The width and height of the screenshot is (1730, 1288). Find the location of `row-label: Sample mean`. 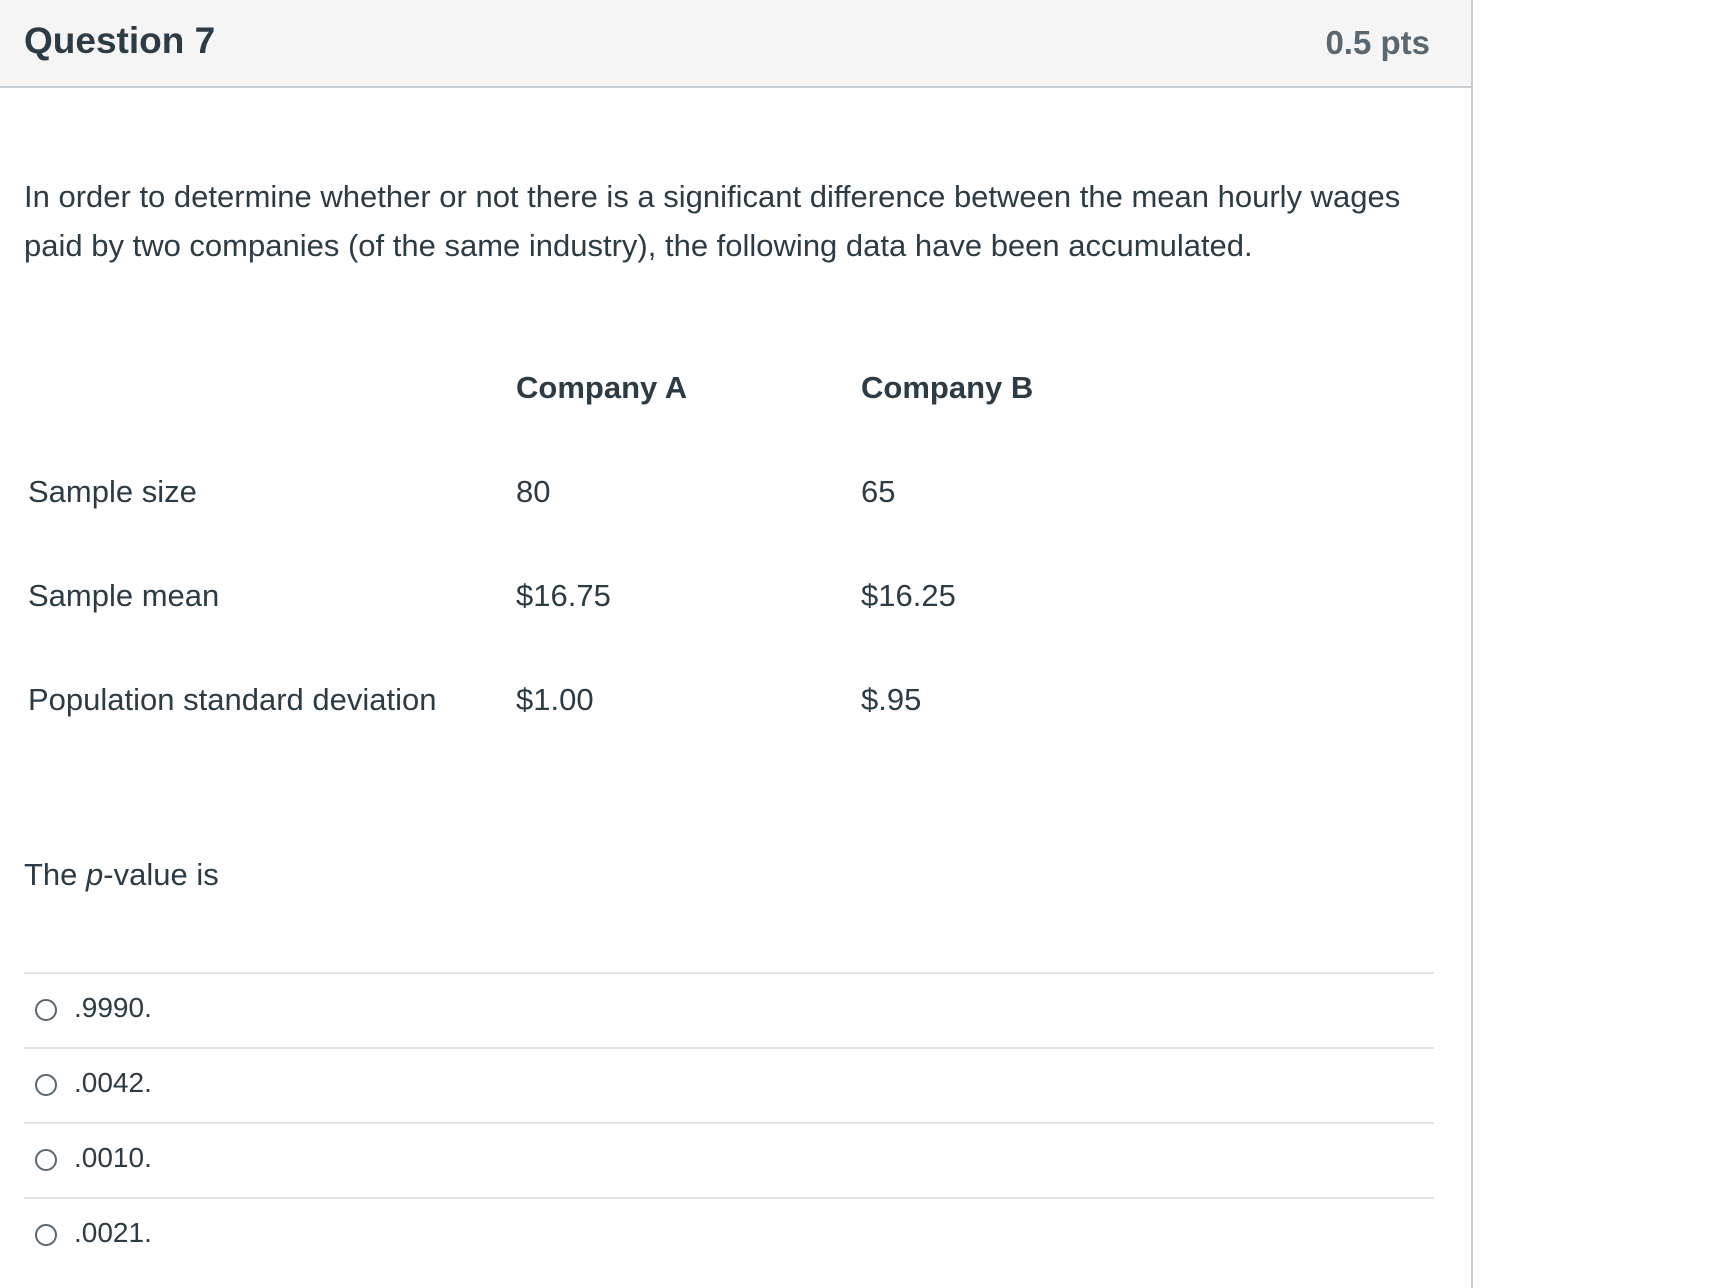

row-label: Sample mean is located at coordinates (124, 595).